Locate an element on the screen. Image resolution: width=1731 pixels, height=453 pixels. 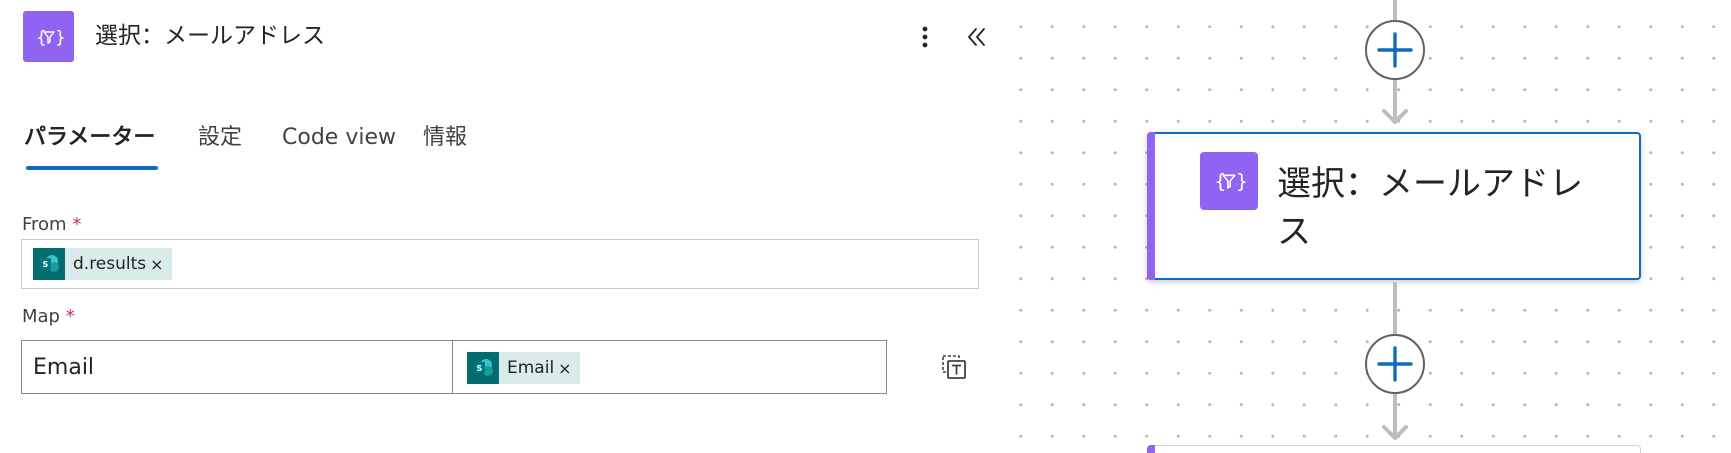
action-card-selected: { } 選択：メールアドレス is located at coordinates (1394, 206).